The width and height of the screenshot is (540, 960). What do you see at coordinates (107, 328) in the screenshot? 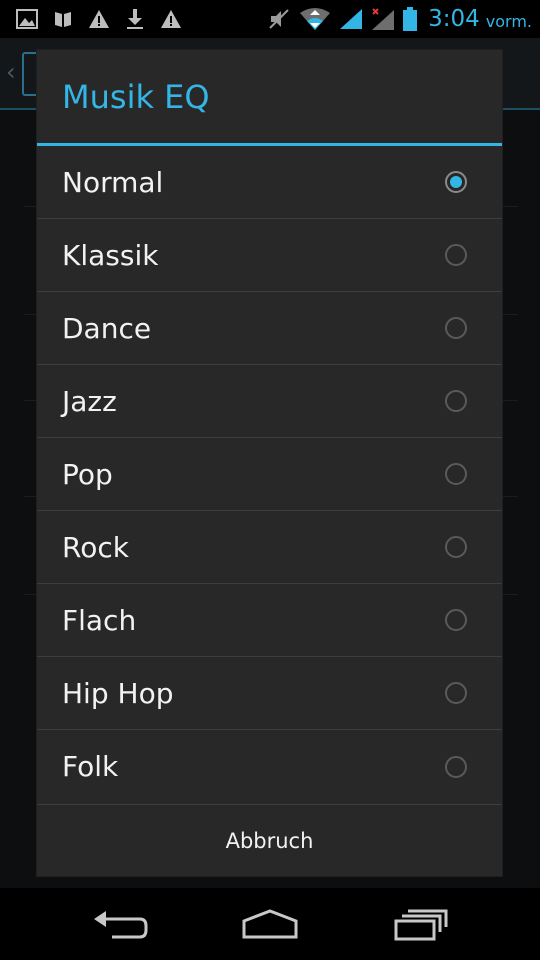
I see `eq-option-label: Dance` at bounding box center [107, 328].